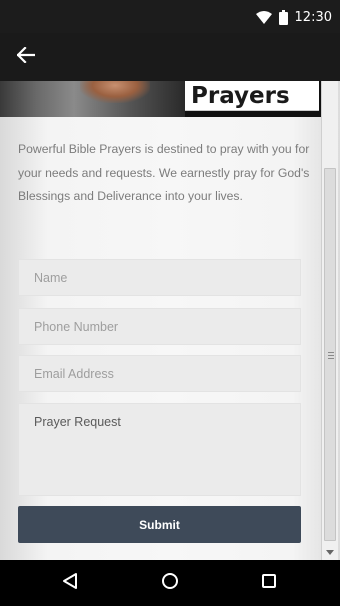 This screenshot has height=606, width=340. Describe the element at coordinates (170, 16) in the screenshot. I see `status-bar: 12:30` at that location.